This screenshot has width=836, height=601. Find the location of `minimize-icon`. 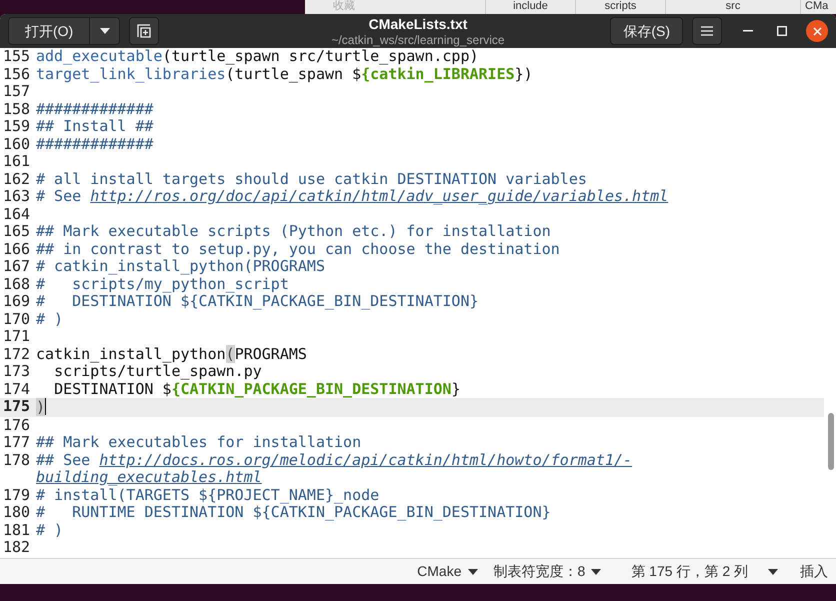

minimize-icon is located at coordinates (748, 31).